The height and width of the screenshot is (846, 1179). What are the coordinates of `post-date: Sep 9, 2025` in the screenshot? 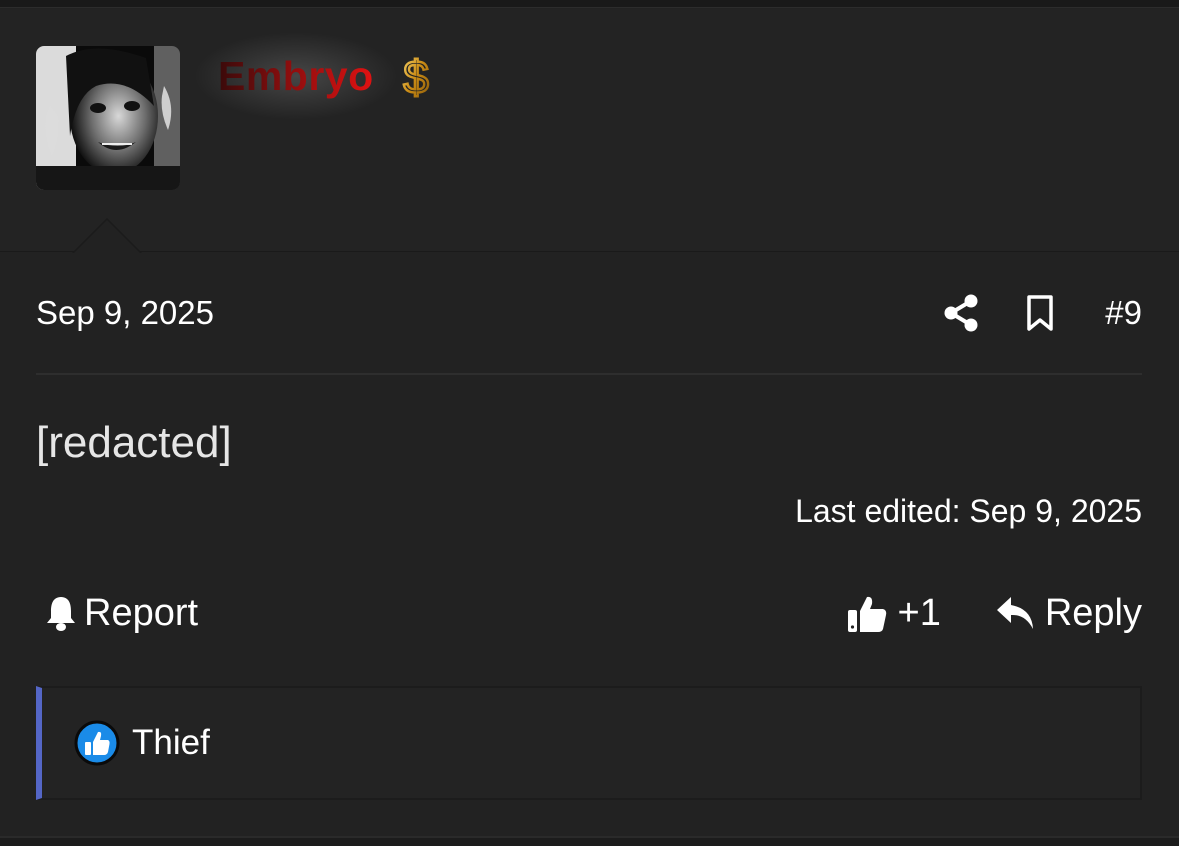 It's located at (125, 313).